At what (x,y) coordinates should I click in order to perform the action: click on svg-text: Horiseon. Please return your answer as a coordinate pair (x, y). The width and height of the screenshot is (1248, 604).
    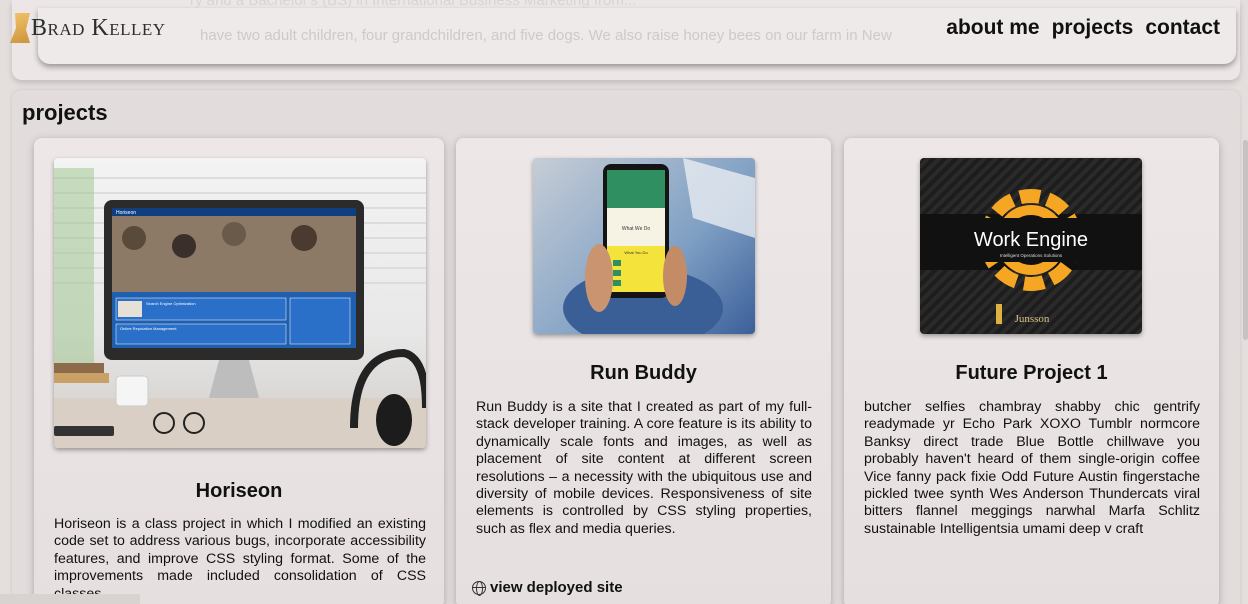
    Looking at the image, I should click on (126, 213).